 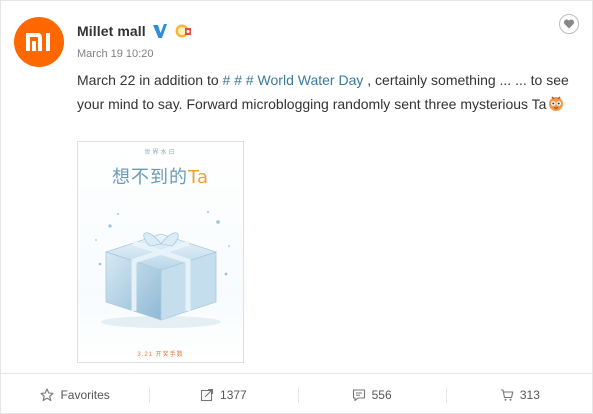 I want to click on heart-chevron-icon, so click(x=569, y=24).